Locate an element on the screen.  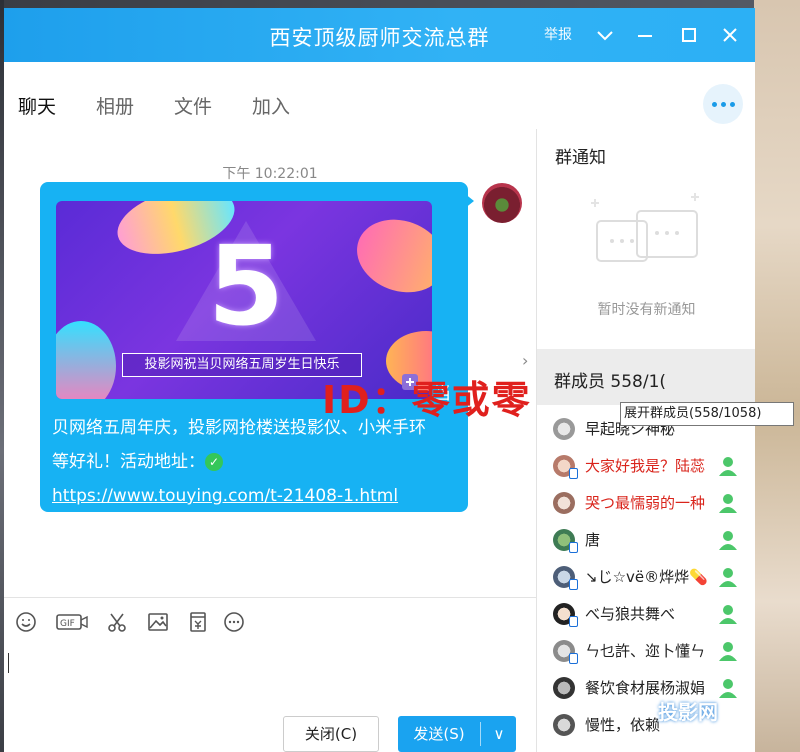
member-name: 餐饮食材展杨淑娟 is located at coordinates (645, 688).